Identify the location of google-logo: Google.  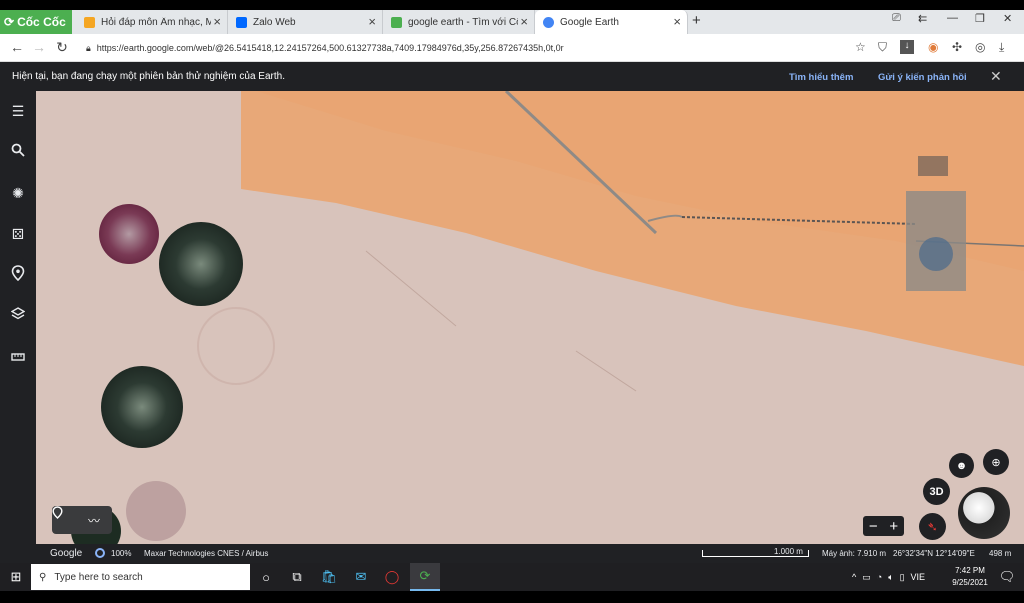
(66, 553).